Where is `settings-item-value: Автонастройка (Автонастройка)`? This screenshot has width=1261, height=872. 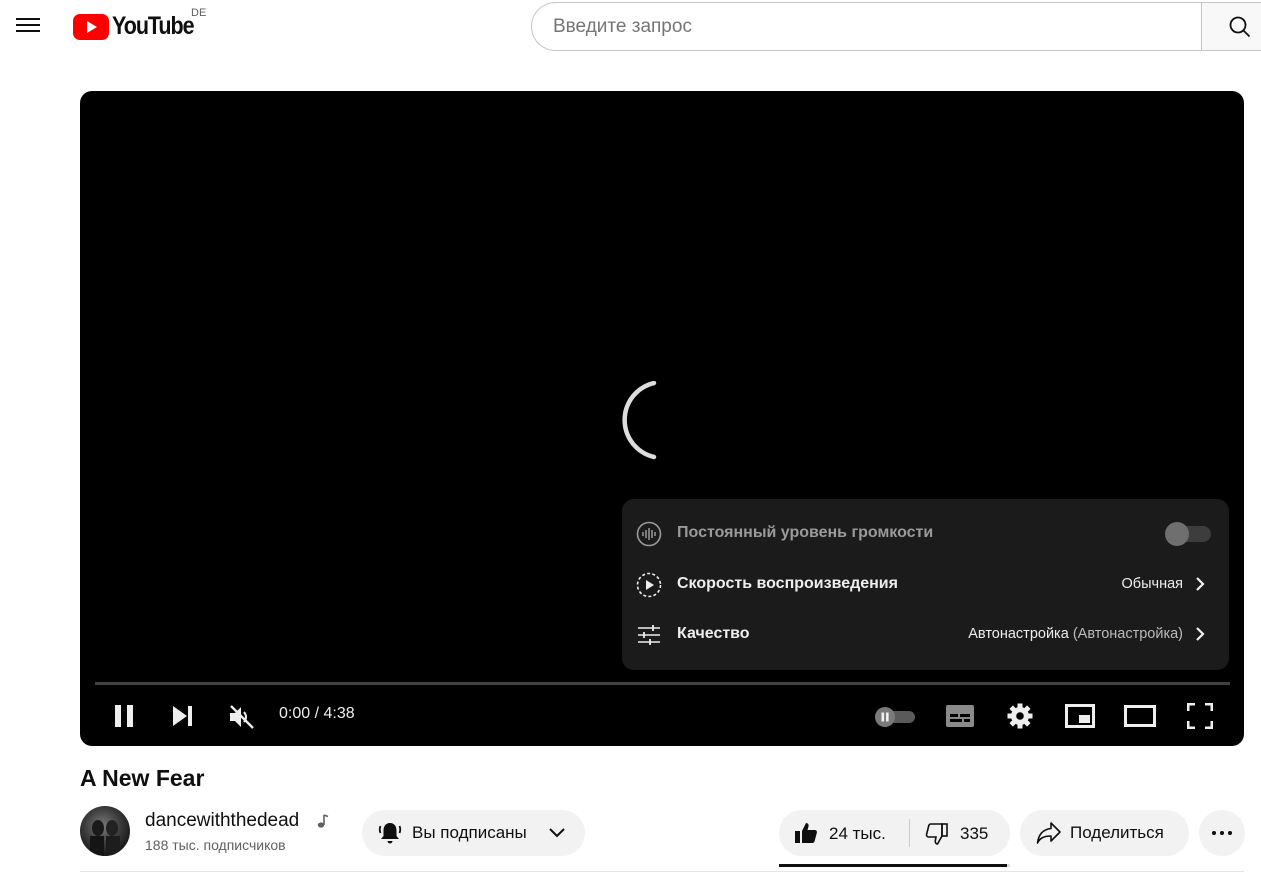
settings-item-value: Автонастройка (Автонастройка) is located at coordinates (1075, 634).